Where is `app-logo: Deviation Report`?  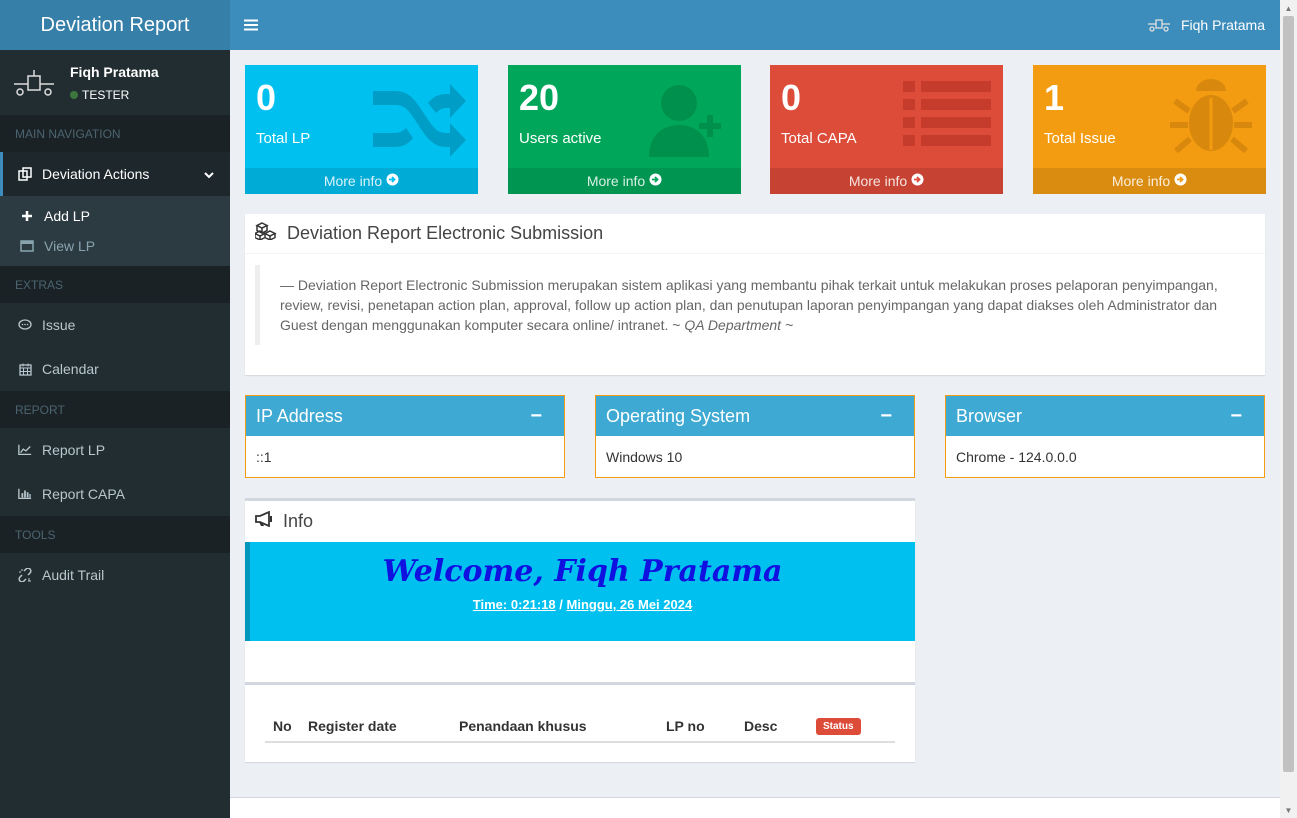
app-logo: Deviation Report is located at coordinates (115, 25).